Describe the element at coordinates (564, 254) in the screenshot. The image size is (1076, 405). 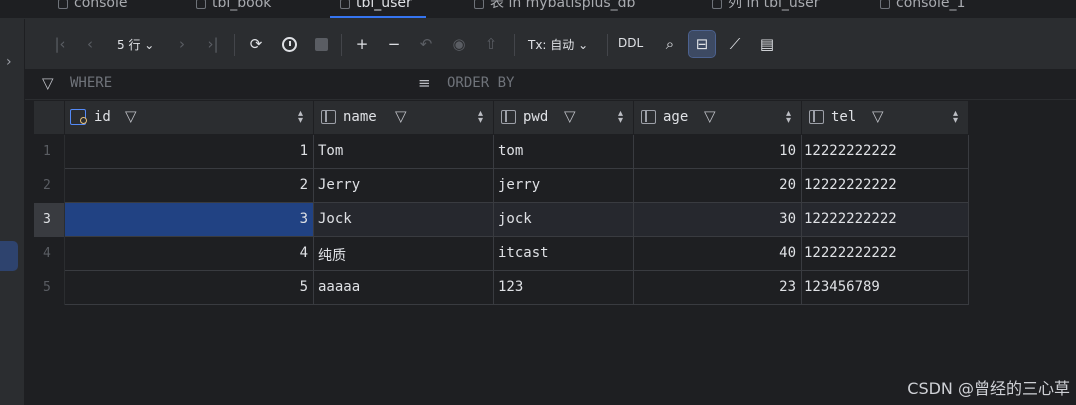
I see `cell-pwd: itcast` at that location.